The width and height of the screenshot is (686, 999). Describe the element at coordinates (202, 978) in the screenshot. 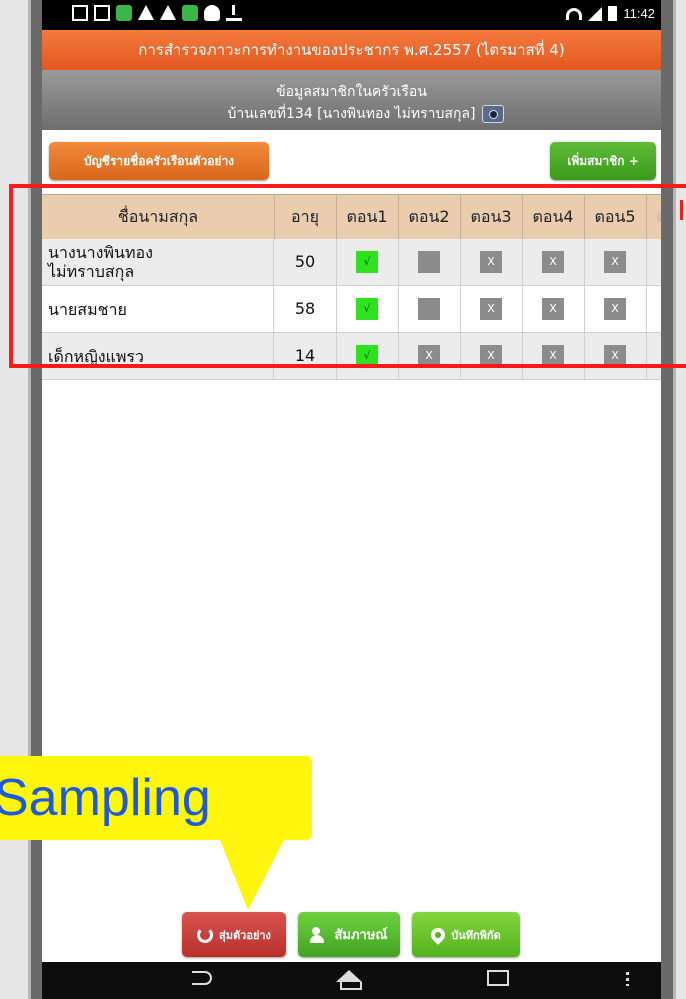

I see `back-icon` at that location.